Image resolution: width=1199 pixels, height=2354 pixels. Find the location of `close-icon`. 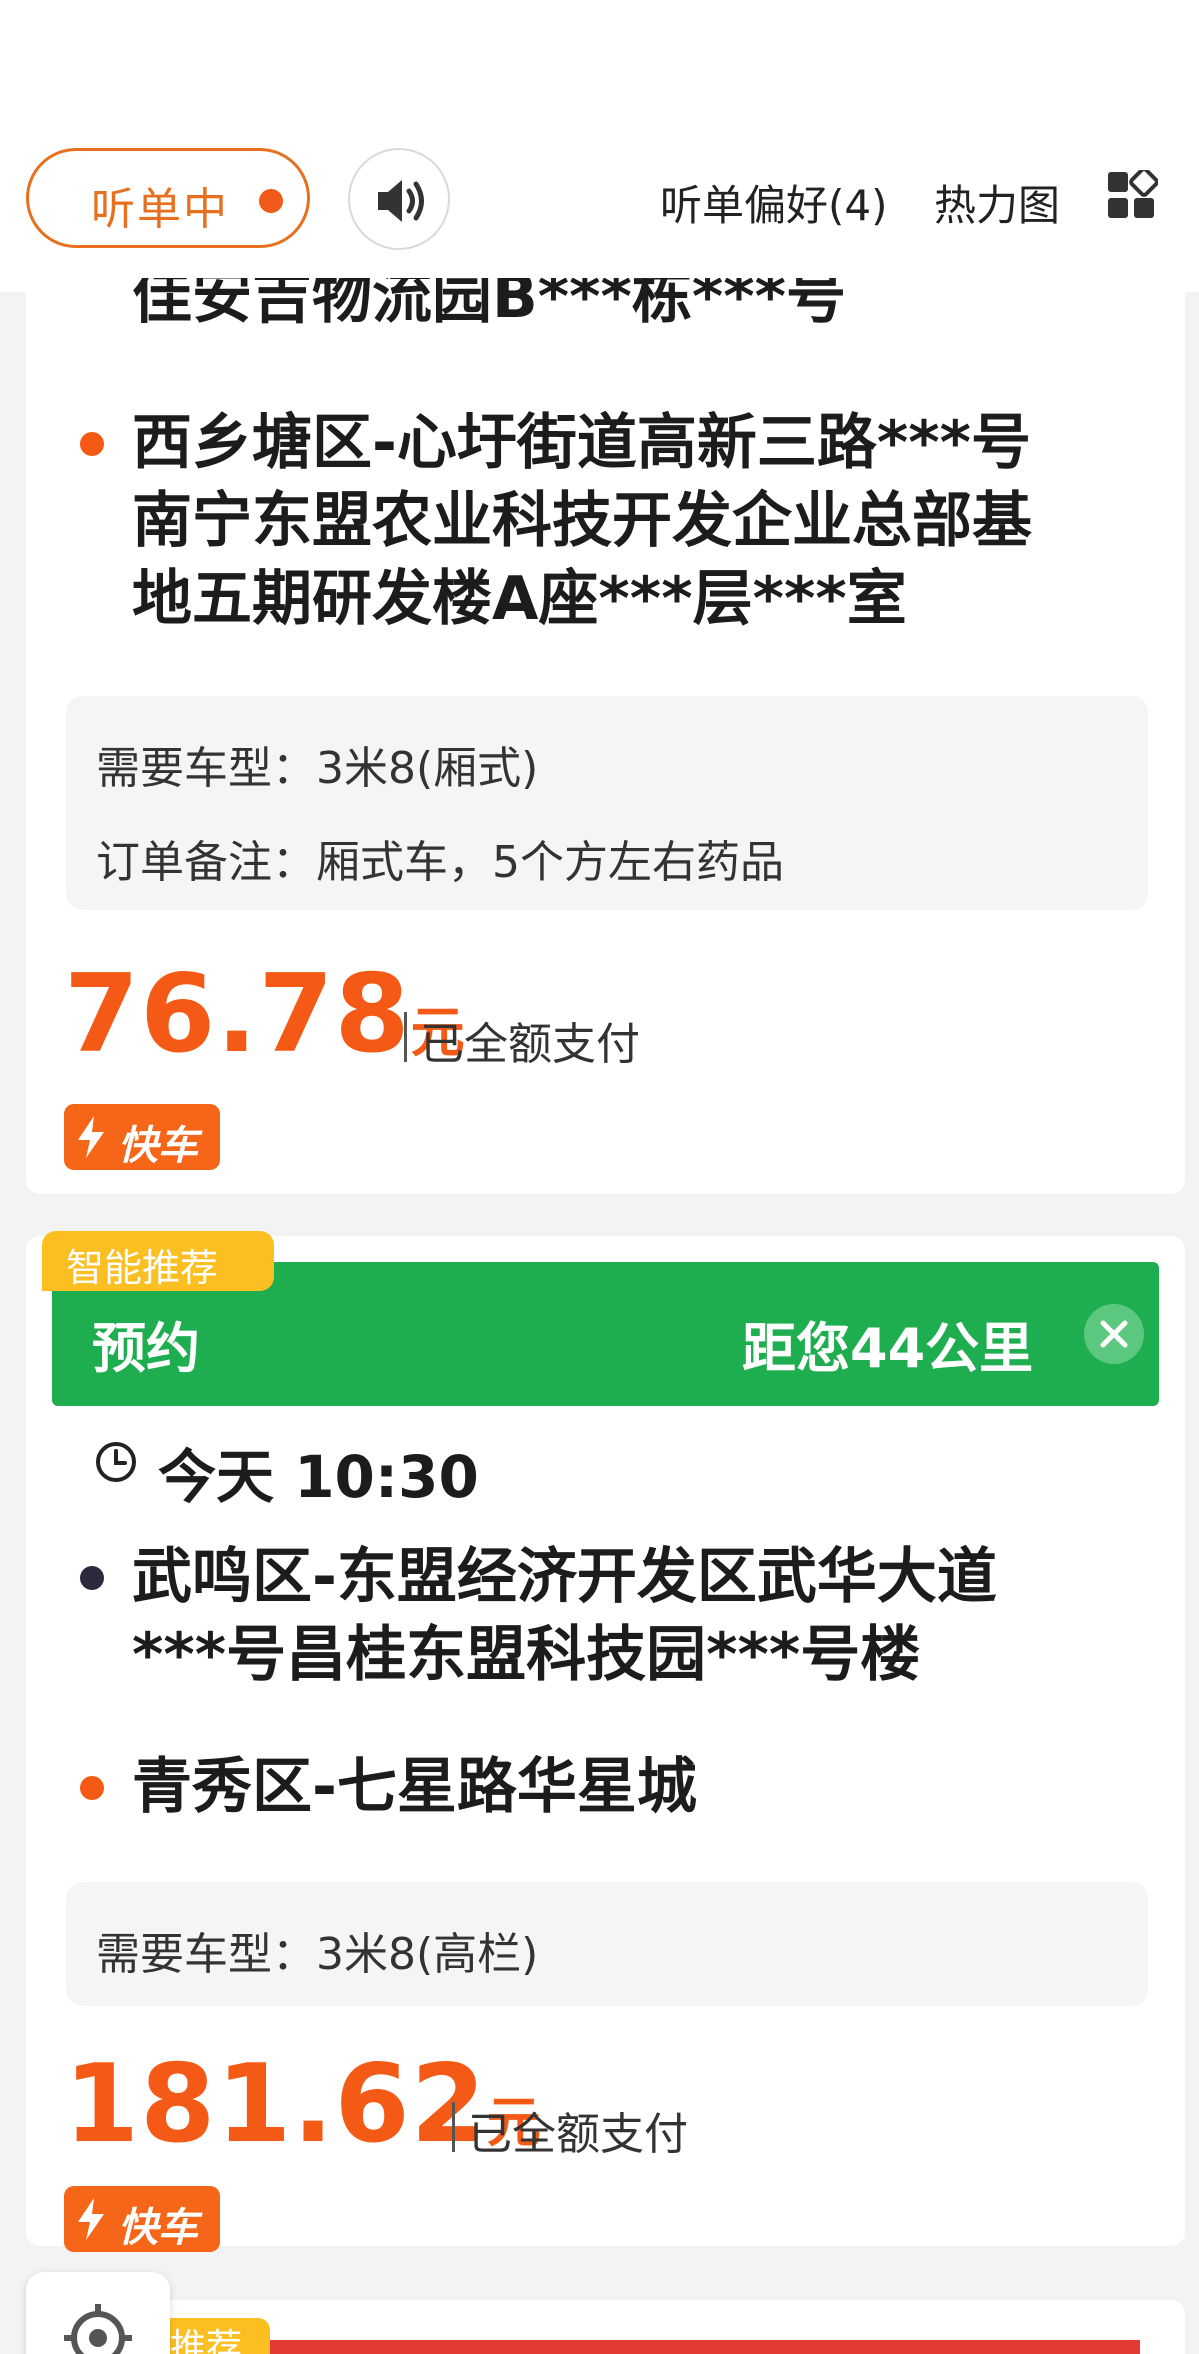

close-icon is located at coordinates (1114, 1334).